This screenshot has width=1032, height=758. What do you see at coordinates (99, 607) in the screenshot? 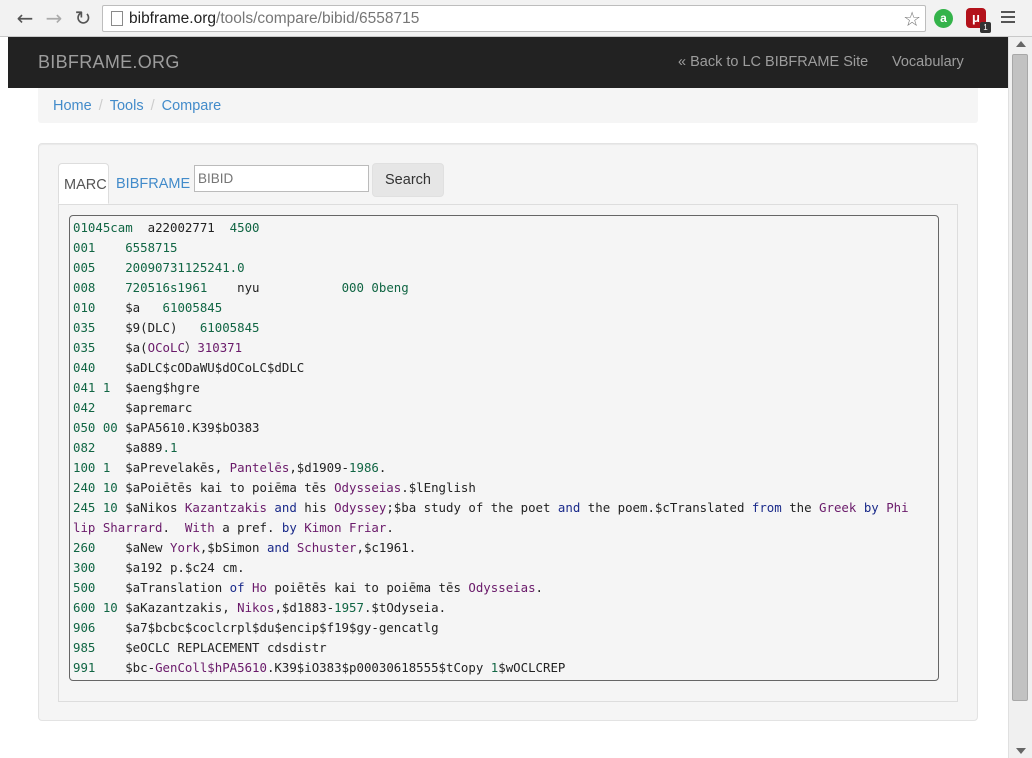
I see `marc-segment: 600 10` at bounding box center [99, 607].